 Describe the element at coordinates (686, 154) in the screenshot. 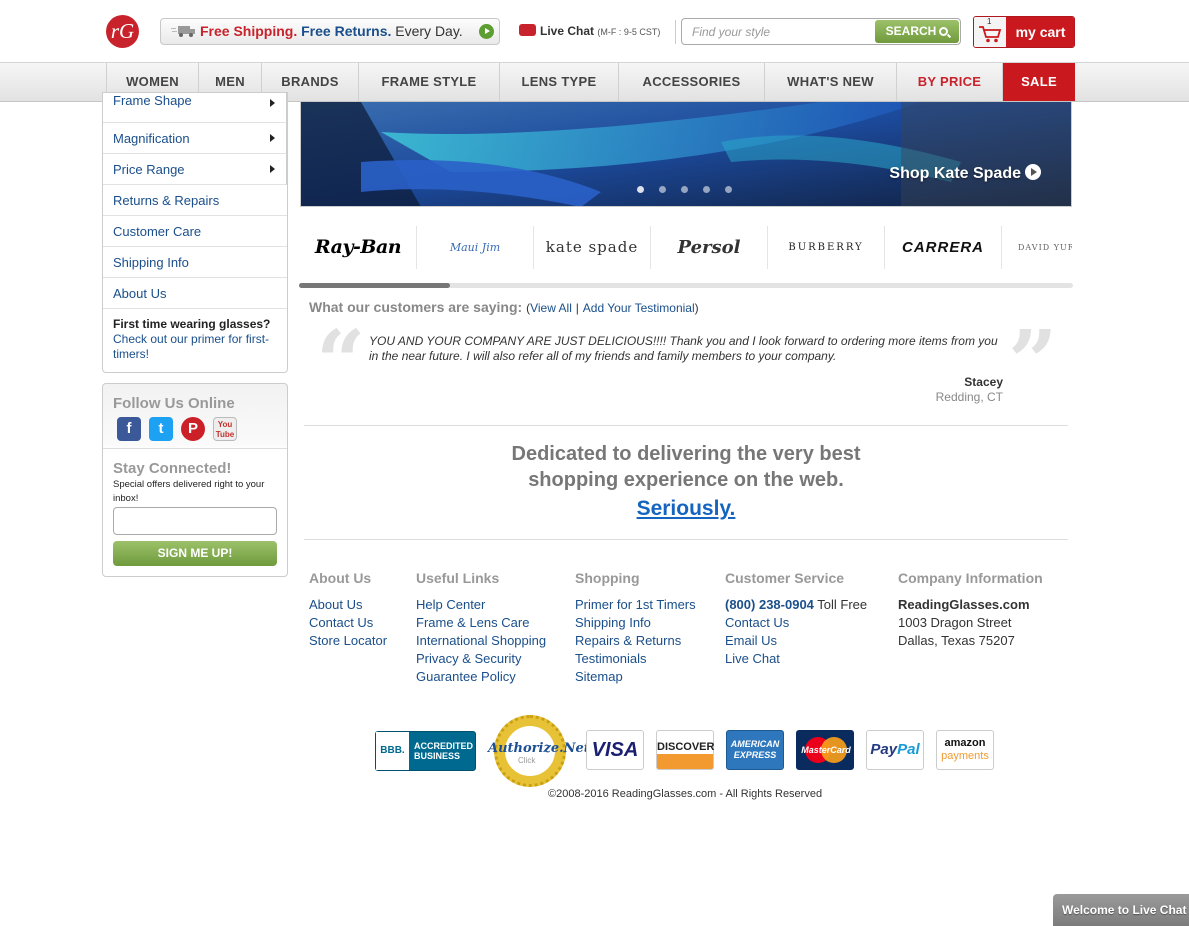

I see `hero-banner: Shop Kate Spade` at that location.